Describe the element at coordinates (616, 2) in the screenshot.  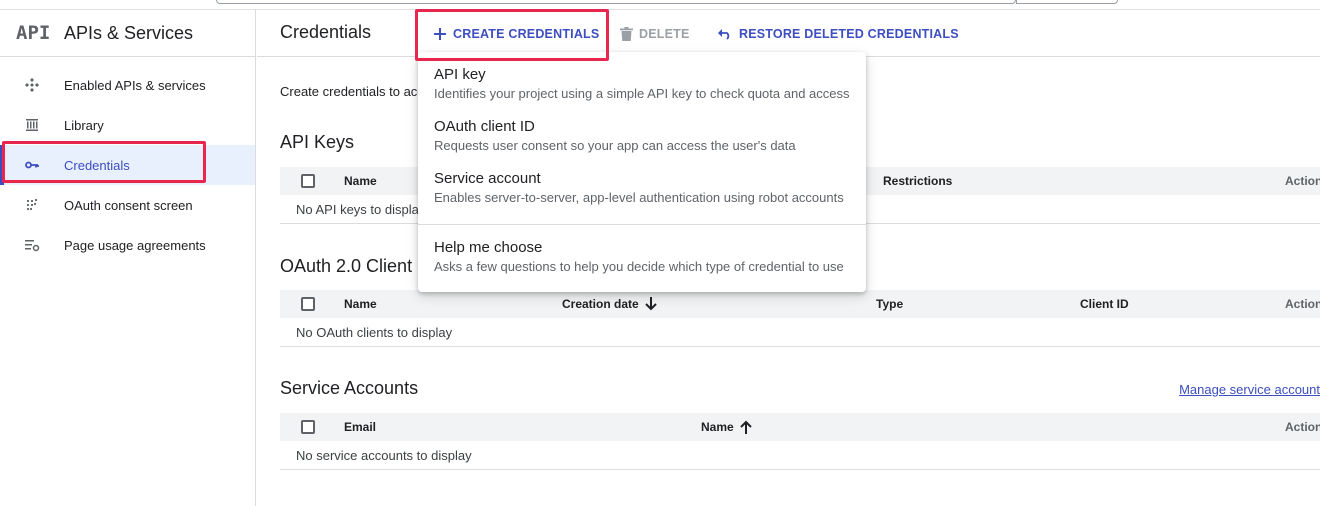
I see `search-input` at that location.